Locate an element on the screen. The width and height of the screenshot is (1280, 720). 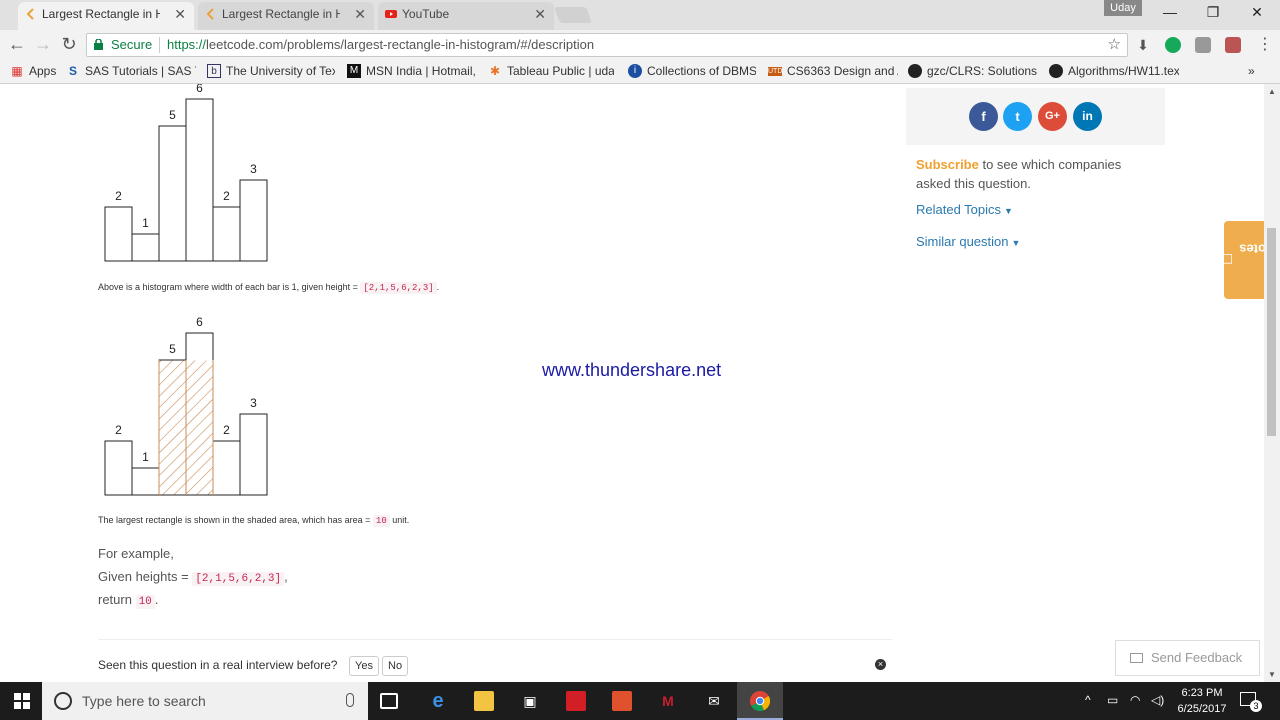
bar-height-label: 5 is located at coordinates (172, 349).